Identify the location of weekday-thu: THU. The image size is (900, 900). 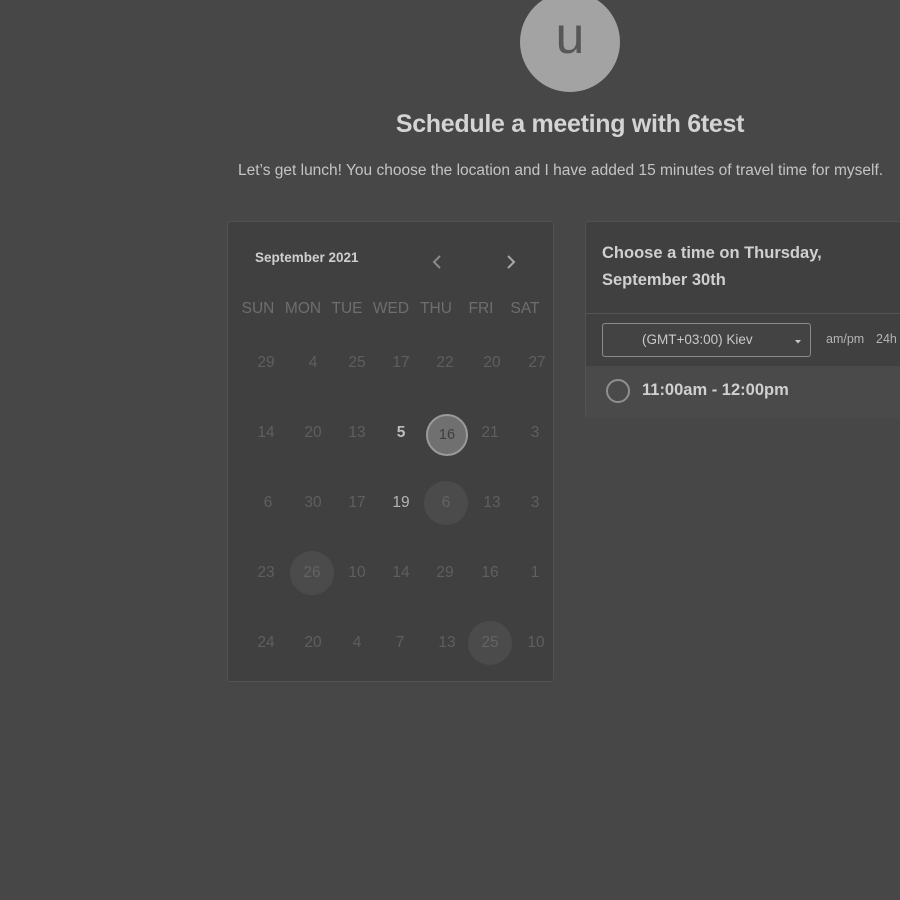
(436, 308).